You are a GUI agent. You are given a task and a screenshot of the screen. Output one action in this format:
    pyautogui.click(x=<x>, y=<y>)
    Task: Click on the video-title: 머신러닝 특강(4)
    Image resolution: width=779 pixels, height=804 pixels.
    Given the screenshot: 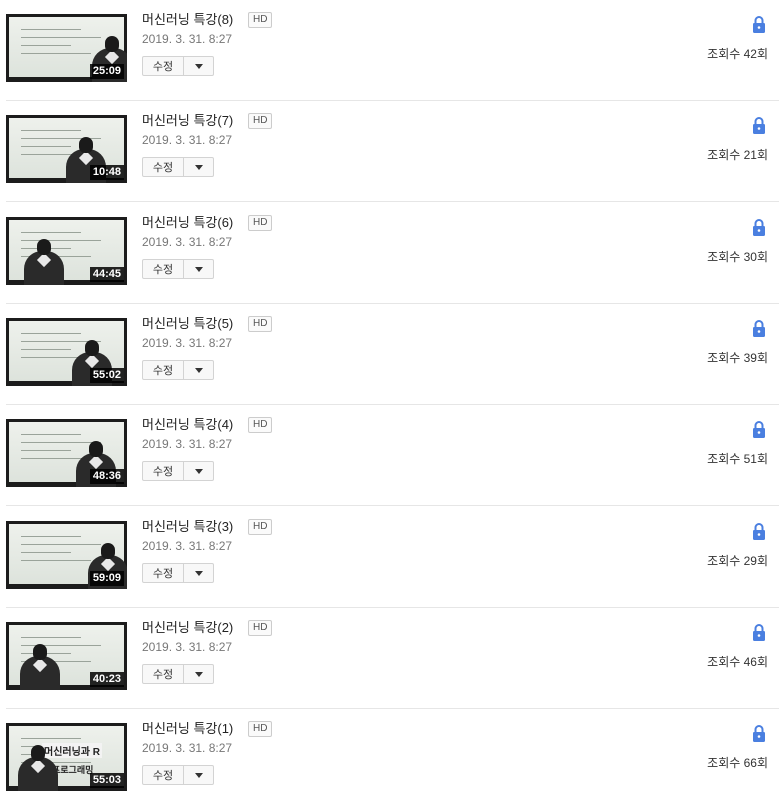 What is the action you would take?
    pyautogui.click(x=187, y=425)
    